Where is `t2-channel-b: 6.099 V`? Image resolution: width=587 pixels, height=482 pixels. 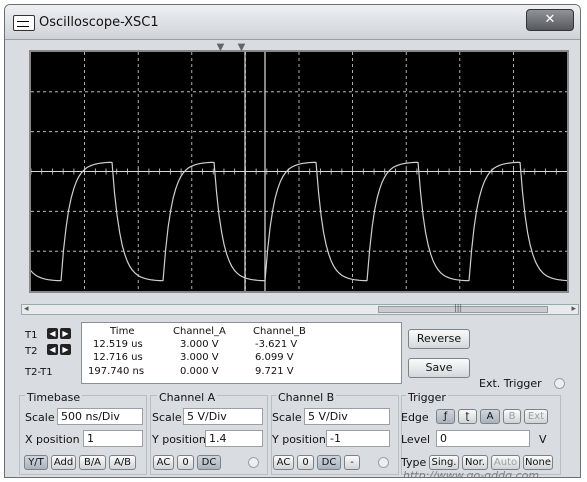
t2-channel-b: 6.099 V is located at coordinates (274, 357).